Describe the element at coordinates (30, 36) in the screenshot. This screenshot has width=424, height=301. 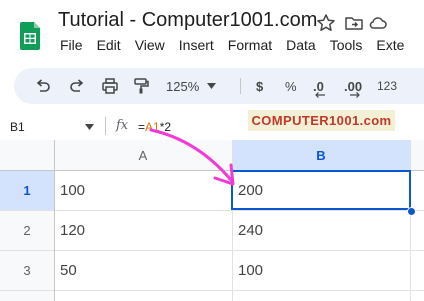
I see `sheets-logo-icon` at that location.